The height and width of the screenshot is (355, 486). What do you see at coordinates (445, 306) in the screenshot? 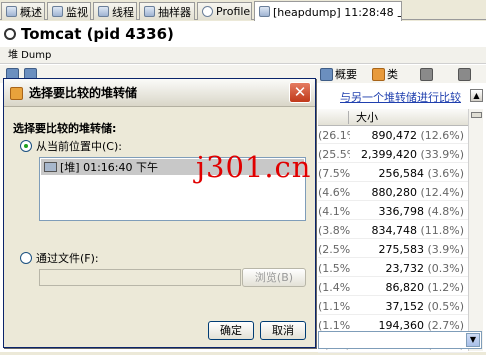
I see `size-percent: (0.5%)` at bounding box center [445, 306].